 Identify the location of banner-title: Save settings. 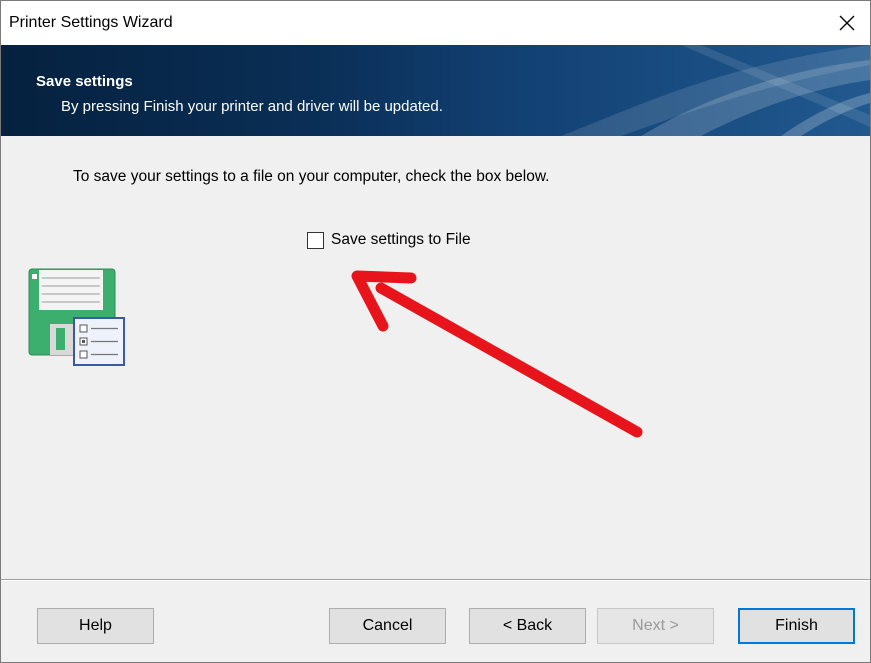
(84, 81).